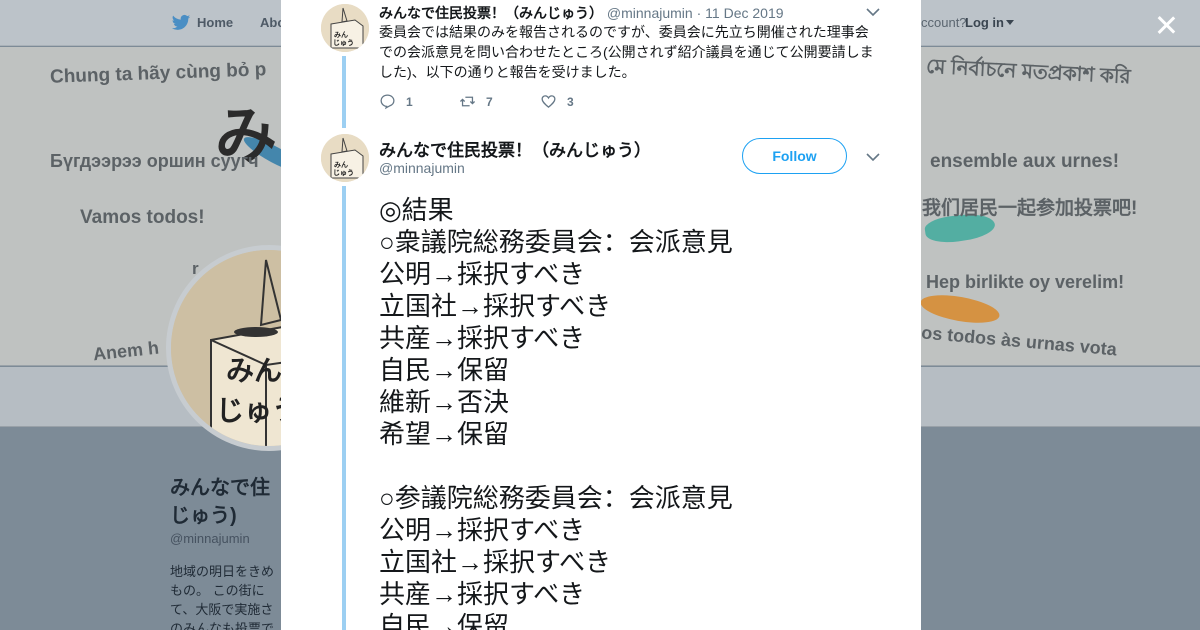 This screenshot has width=1200, height=630. I want to click on tweet-line, so click(556, 466).